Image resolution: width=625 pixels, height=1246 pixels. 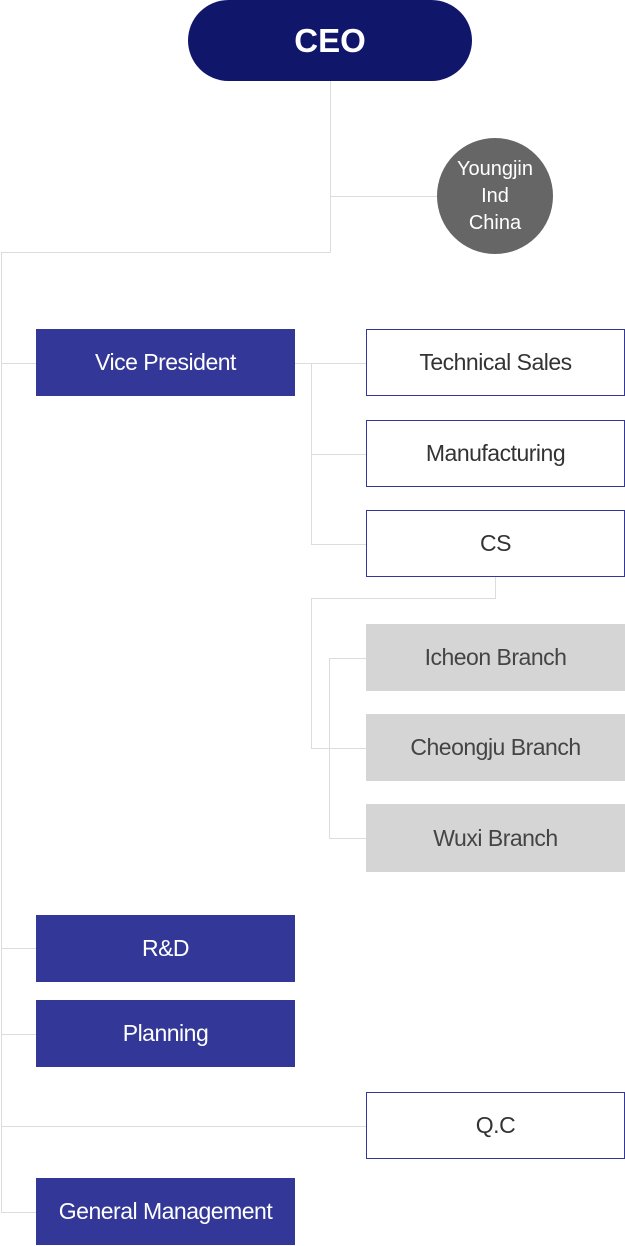 What do you see at coordinates (495, 657) in the screenshot?
I see `icheon-branch-node: Icheon Branch` at bounding box center [495, 657].